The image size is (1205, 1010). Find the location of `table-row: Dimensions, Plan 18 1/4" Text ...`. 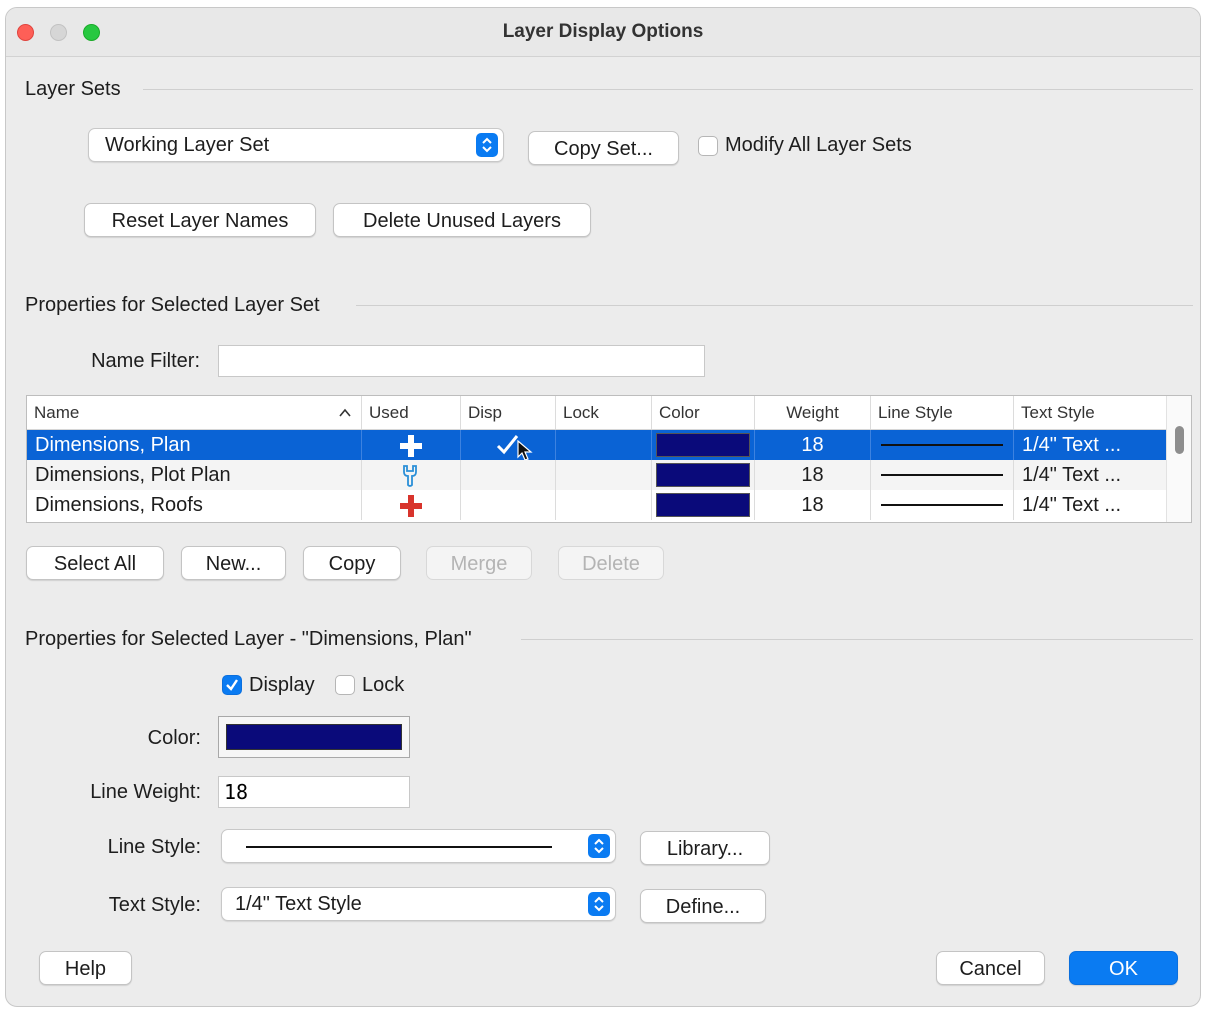

table-row: Dimensions, Plan 18 1/4" Text ... is located at coordinates (597, 445).